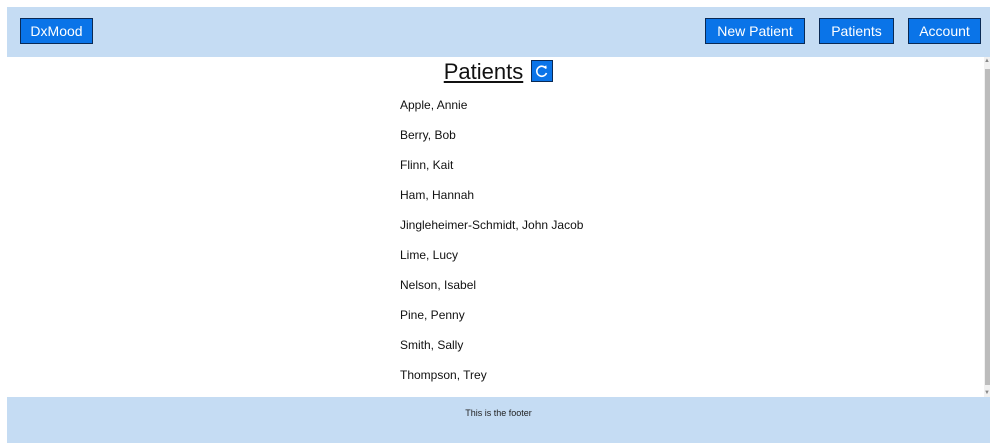  Describe the element at coordinates (56, 31) in the screenshot. I see `brand-button: DxMood` at that location.